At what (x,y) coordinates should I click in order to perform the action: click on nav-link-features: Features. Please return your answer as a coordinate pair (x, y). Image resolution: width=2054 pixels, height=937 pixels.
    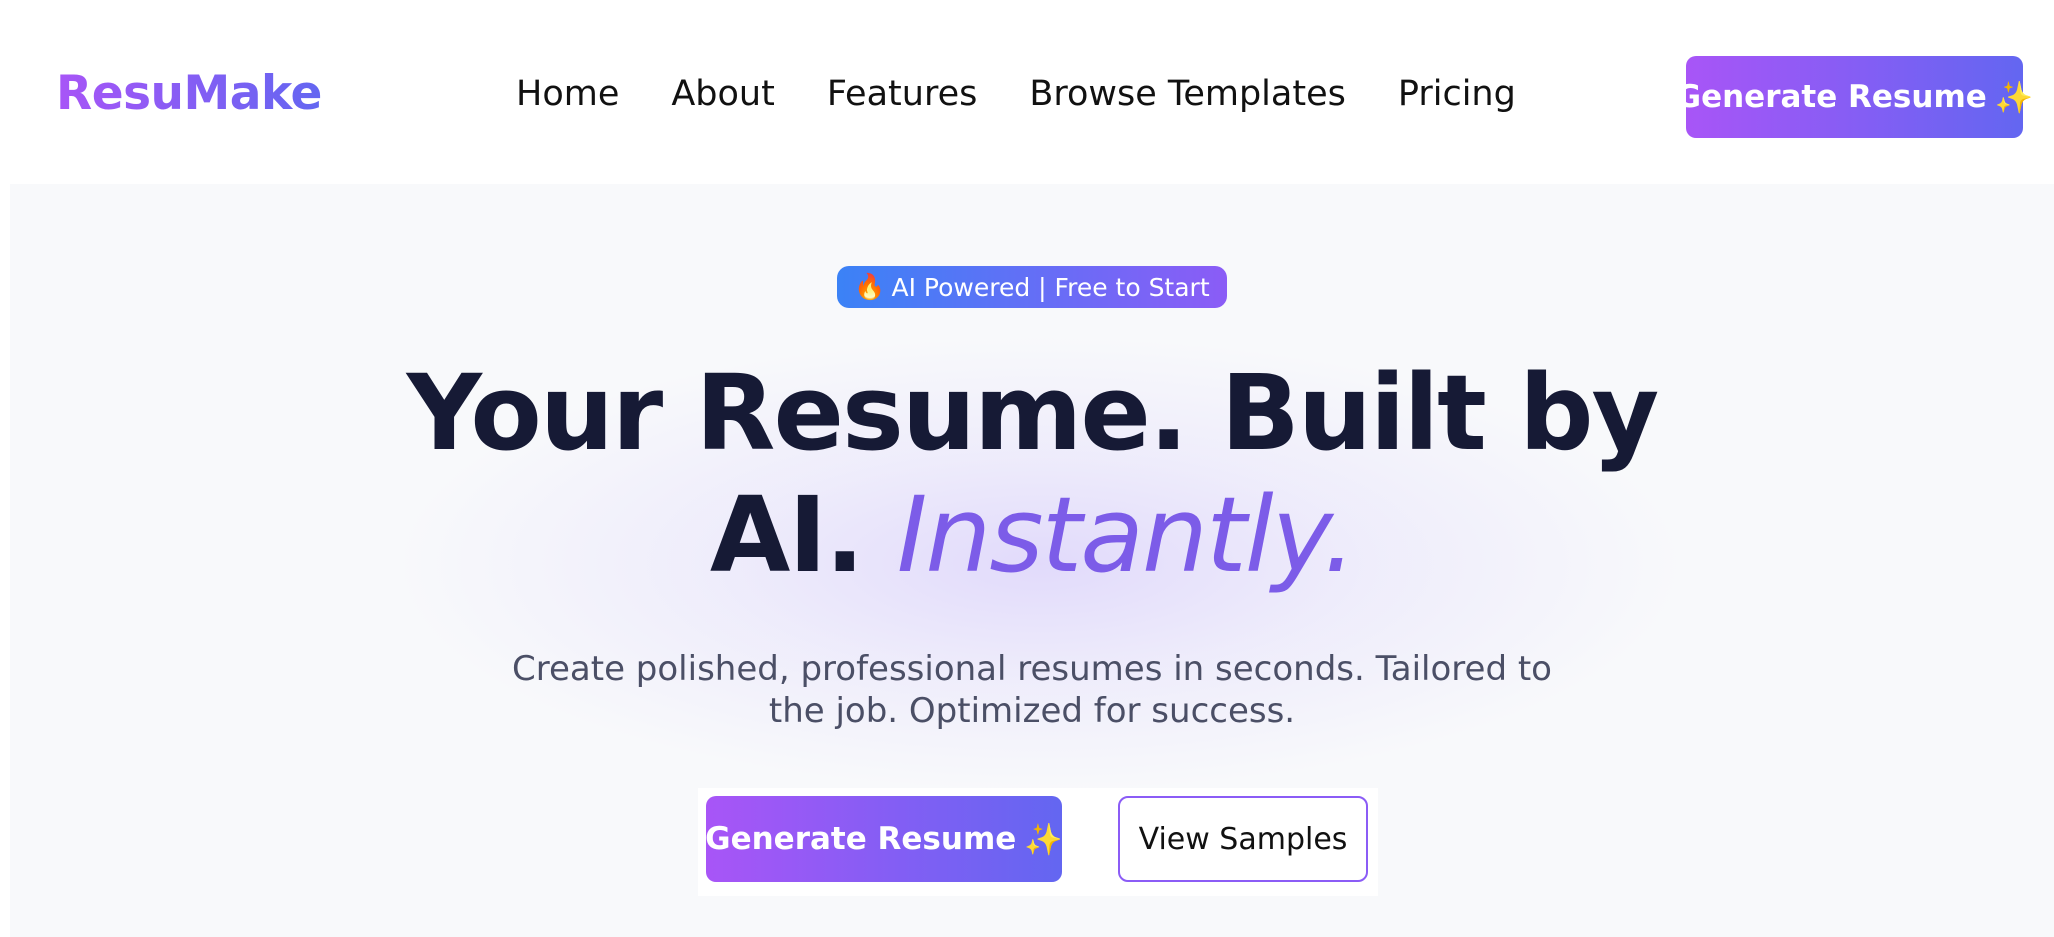
    Looking at the image, I should click on (902, 94).